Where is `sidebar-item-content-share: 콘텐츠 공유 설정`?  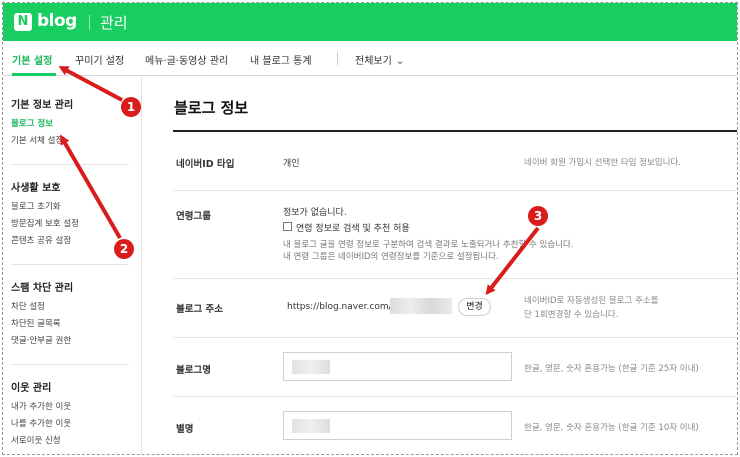 sidebar-item-content-share: 콘텐츠 공유 설정 is located at coordinates (41, 240).